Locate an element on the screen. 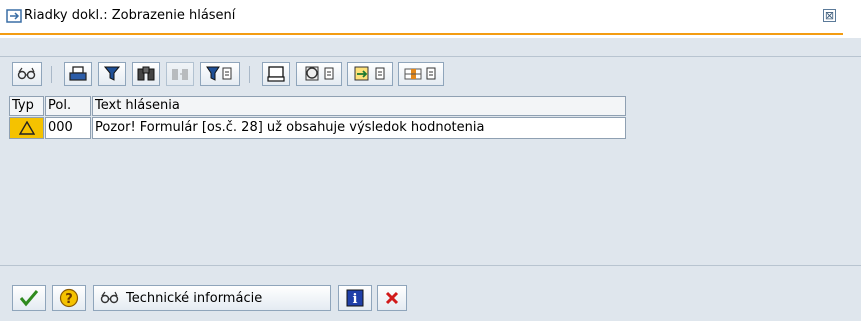 Image resolution: width=861 pixels, height=321 pixels. set-filter-icon is located at coordinates (220, 74).